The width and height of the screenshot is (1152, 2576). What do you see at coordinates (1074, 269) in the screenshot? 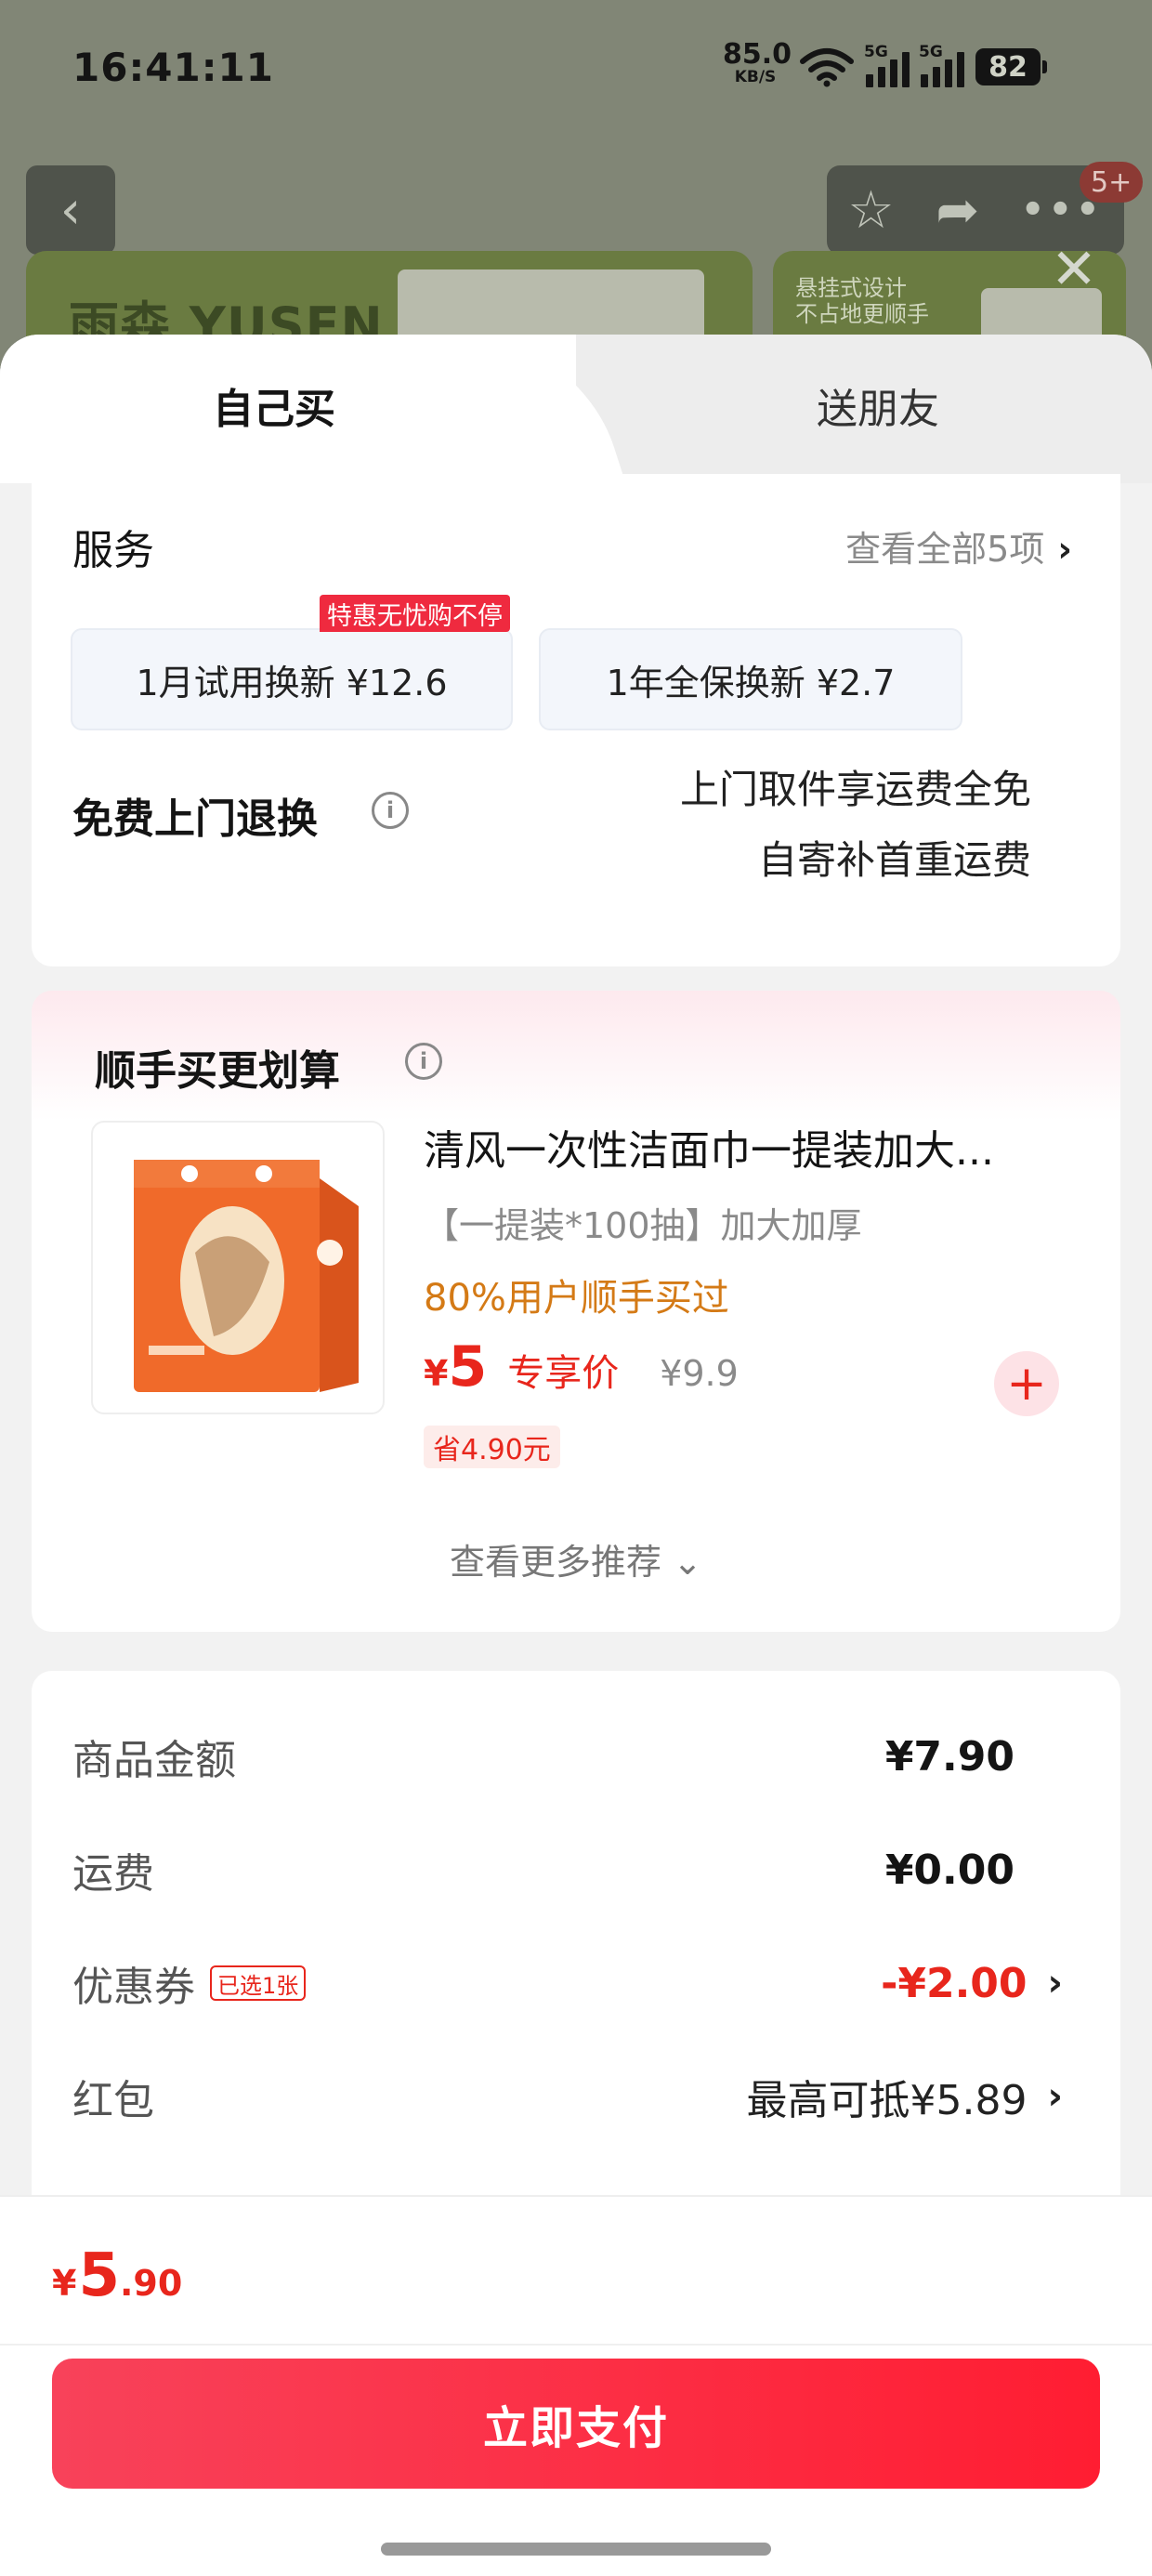
I see `close-icon: ✕` at bounding box center [1074, 269].